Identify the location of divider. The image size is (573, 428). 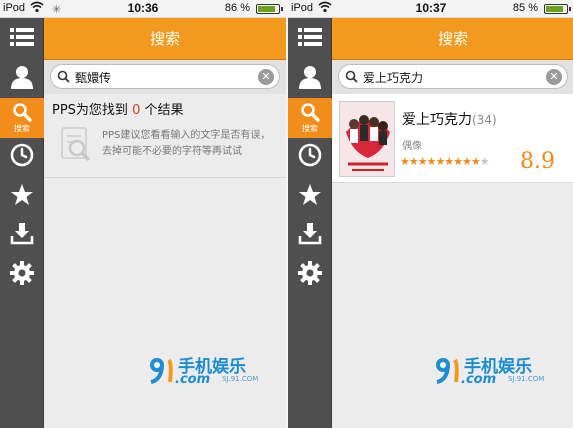
(165, 177).